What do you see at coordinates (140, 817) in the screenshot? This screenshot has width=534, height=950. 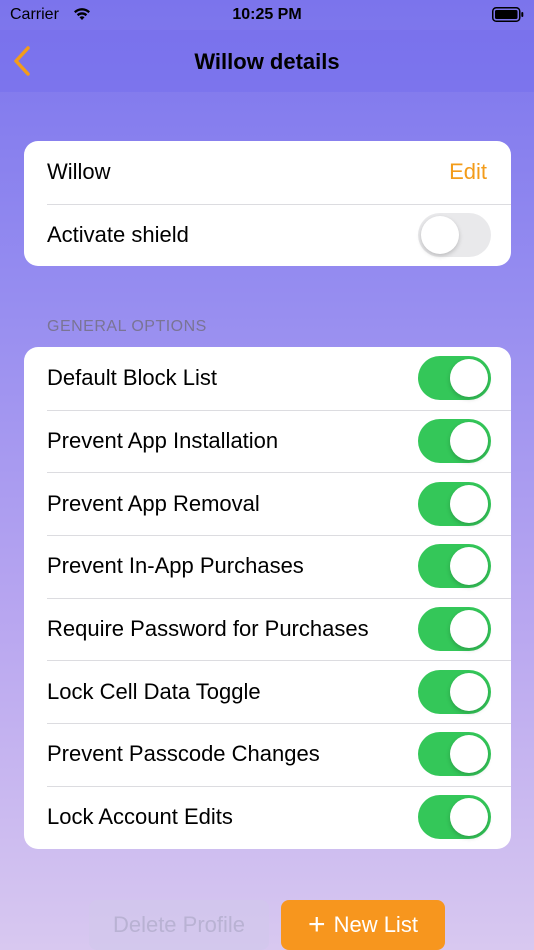 I see `option-label: Lock Account Edits` at bounding box center [140, 817].